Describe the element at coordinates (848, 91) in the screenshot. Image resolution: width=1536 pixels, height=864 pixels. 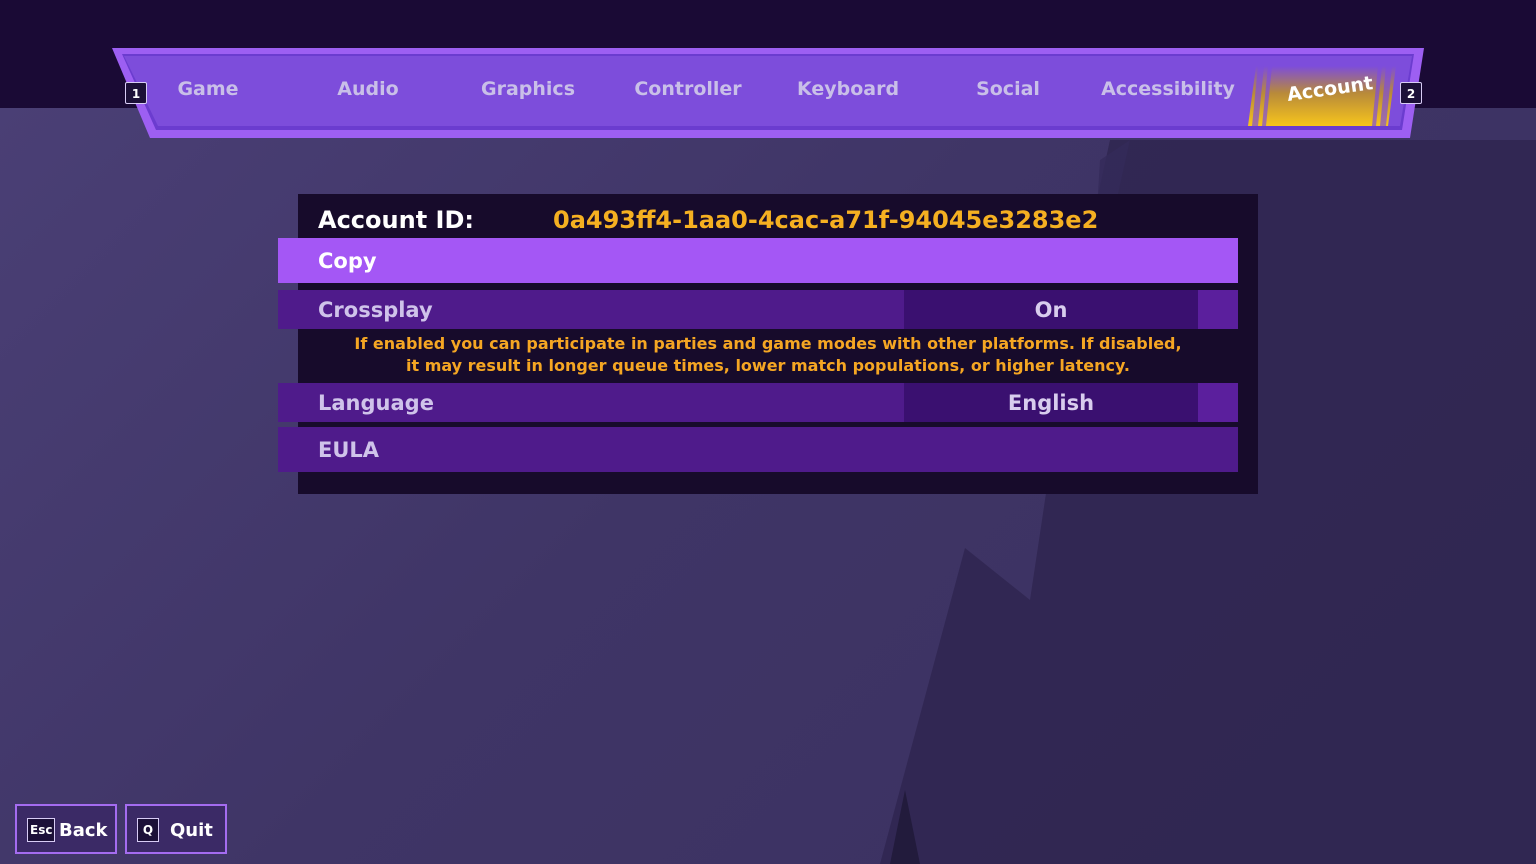
I see `tab-keyboard: Keyboard` at that location.